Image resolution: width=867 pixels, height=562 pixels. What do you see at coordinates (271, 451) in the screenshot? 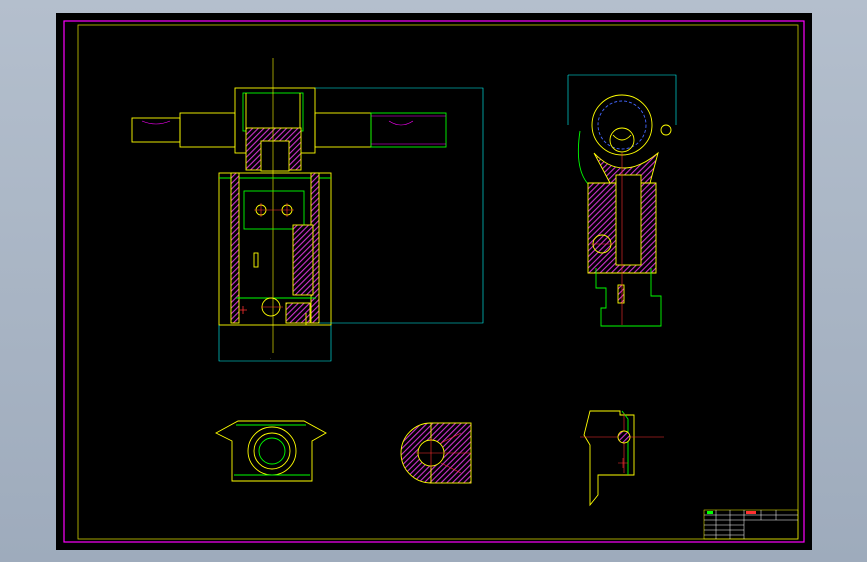
I see `bottom-view` at bounding box center [271, 451].